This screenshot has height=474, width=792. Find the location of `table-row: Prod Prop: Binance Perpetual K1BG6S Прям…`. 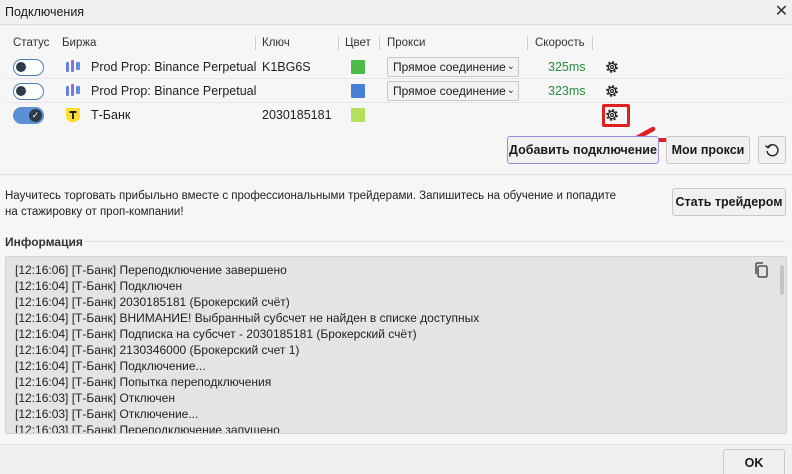

table-row: Prod Prop: Binance Perpetual K1BG6S Прям… is located at coordinates (396, 67).